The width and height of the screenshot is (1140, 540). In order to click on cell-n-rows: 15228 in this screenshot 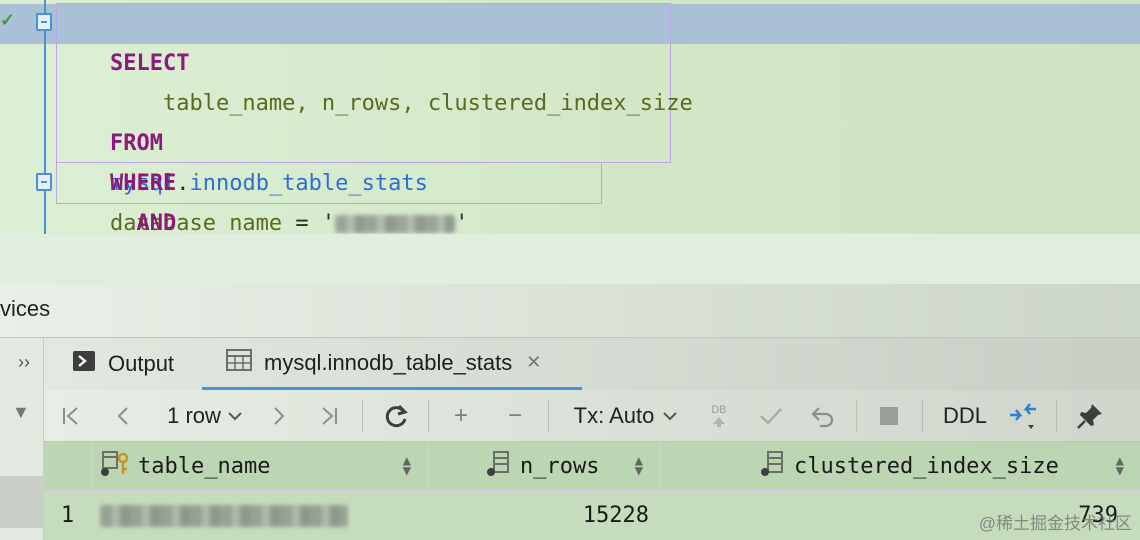, I will do `click(544, 515)`.